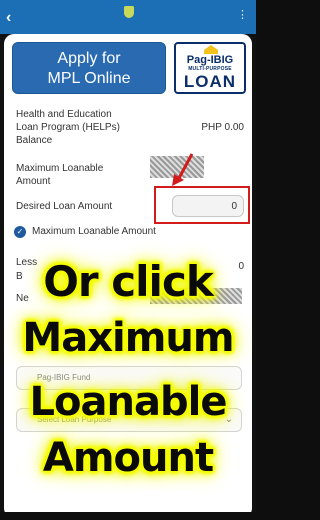 The height and width of the screenshot is (520, 320). Describe the element at coordinates (89, 78) in the screenshot. I see `apply-button-line-2: MPL Online` at that location.